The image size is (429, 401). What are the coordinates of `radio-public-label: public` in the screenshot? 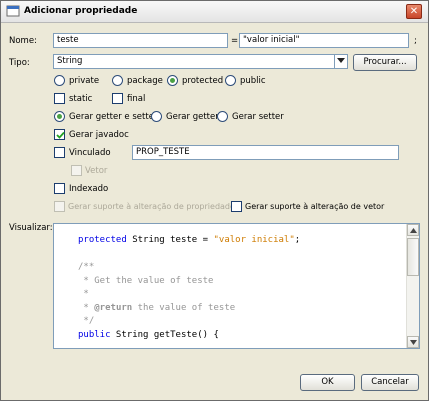 It's located at (253, 81).